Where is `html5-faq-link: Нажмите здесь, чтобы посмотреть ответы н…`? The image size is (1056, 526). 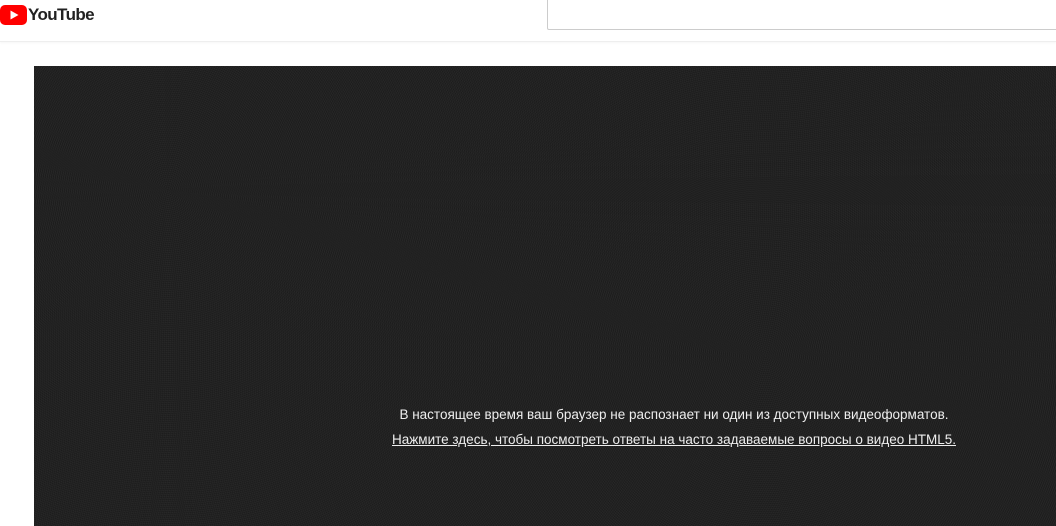 html5-faq-link: Нажмите здесь, чтобы посмотреть ответы н… is located at coordinates (674, 439).